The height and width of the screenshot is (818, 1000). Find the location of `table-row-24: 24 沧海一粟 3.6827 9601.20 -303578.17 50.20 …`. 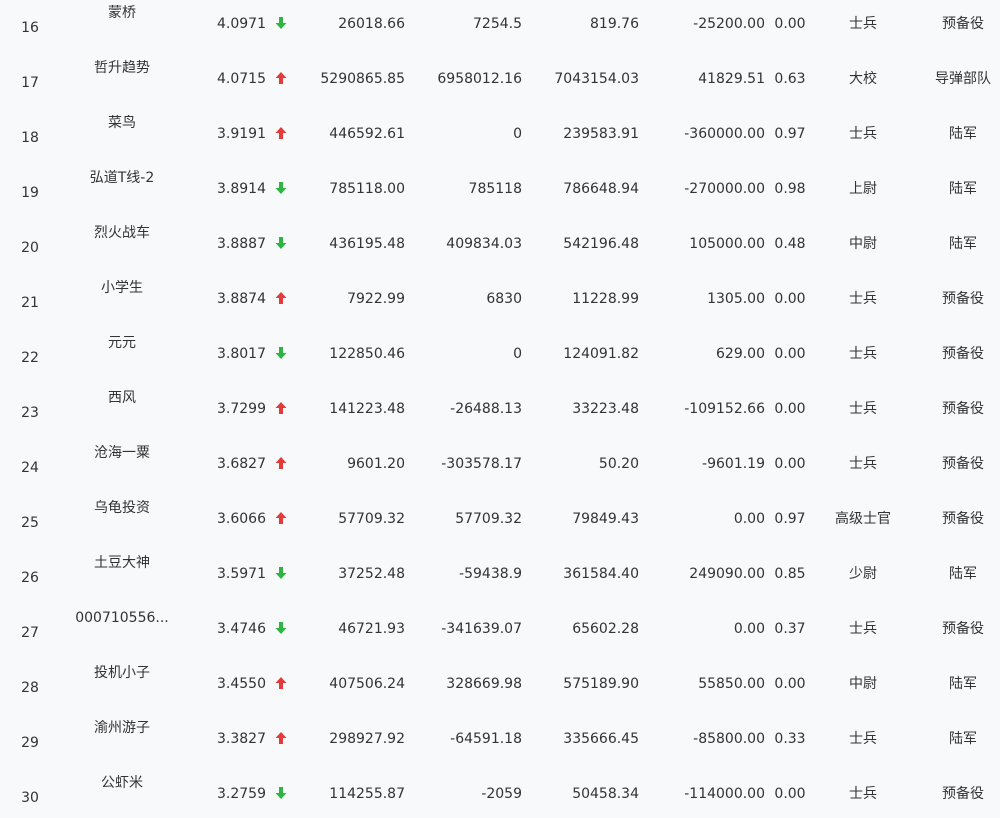

table-row-24: 24 沧海一粟 3.6827 9601.20 -303578.17 50.20 … is located at coordinates (500, 467).